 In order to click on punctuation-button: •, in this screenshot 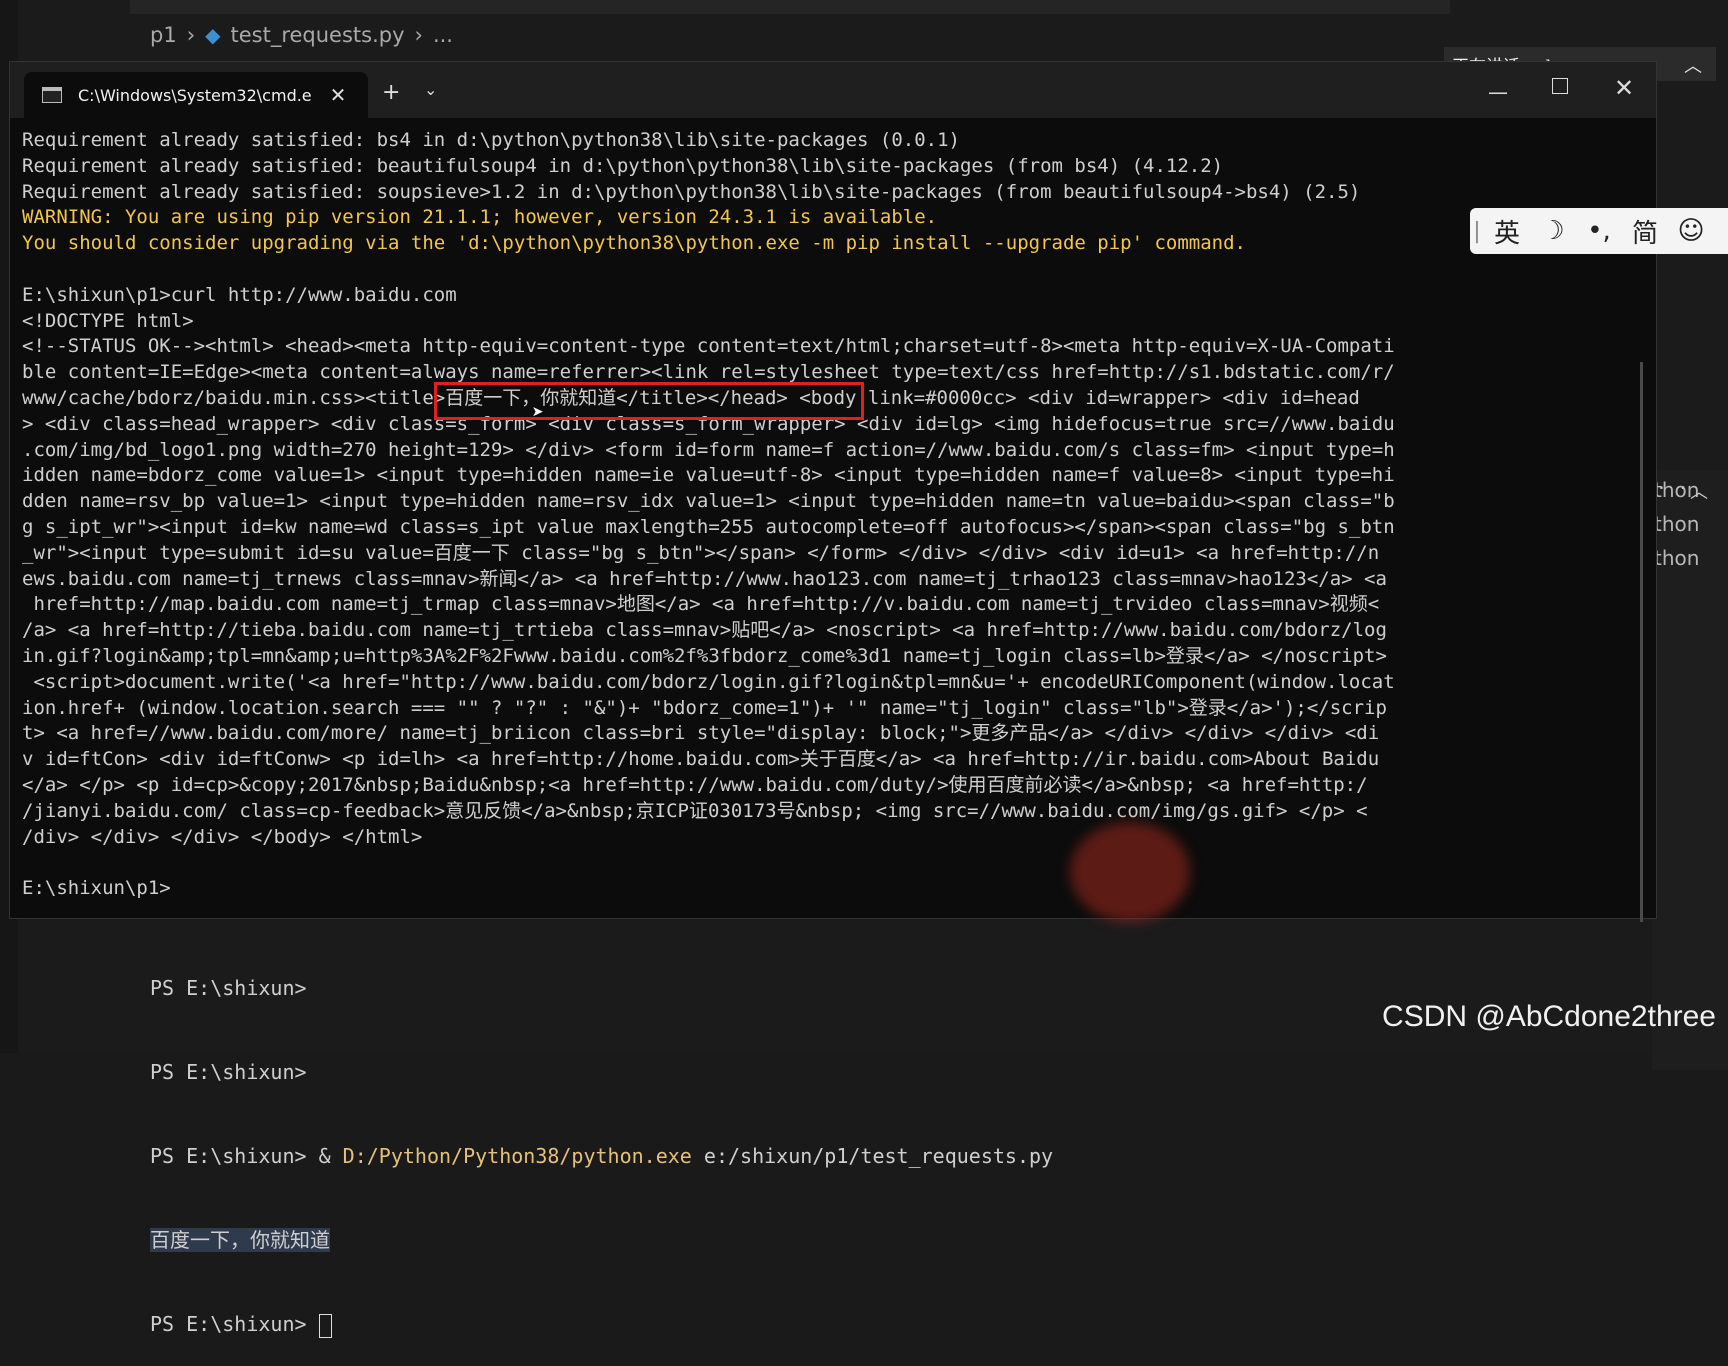, I will do `click(1599, 231)`.